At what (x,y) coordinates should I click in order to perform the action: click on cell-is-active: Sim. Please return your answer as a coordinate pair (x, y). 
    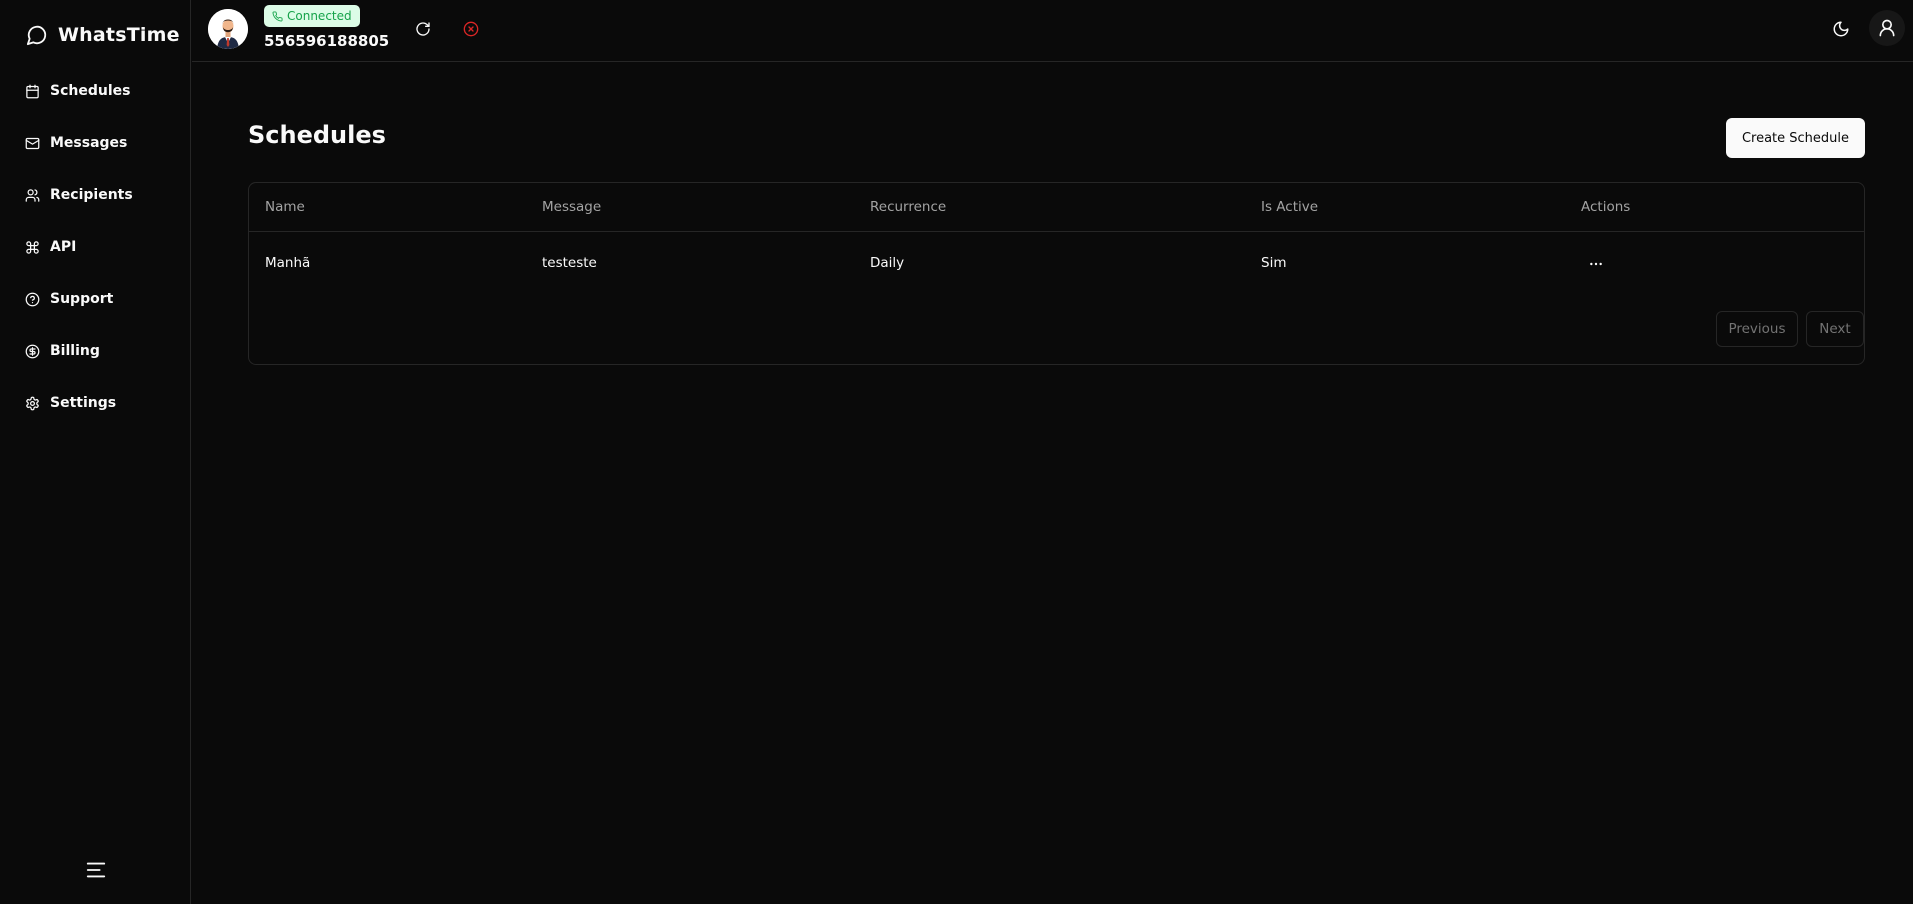
    Looking at the image, I should click on (1274, 263).